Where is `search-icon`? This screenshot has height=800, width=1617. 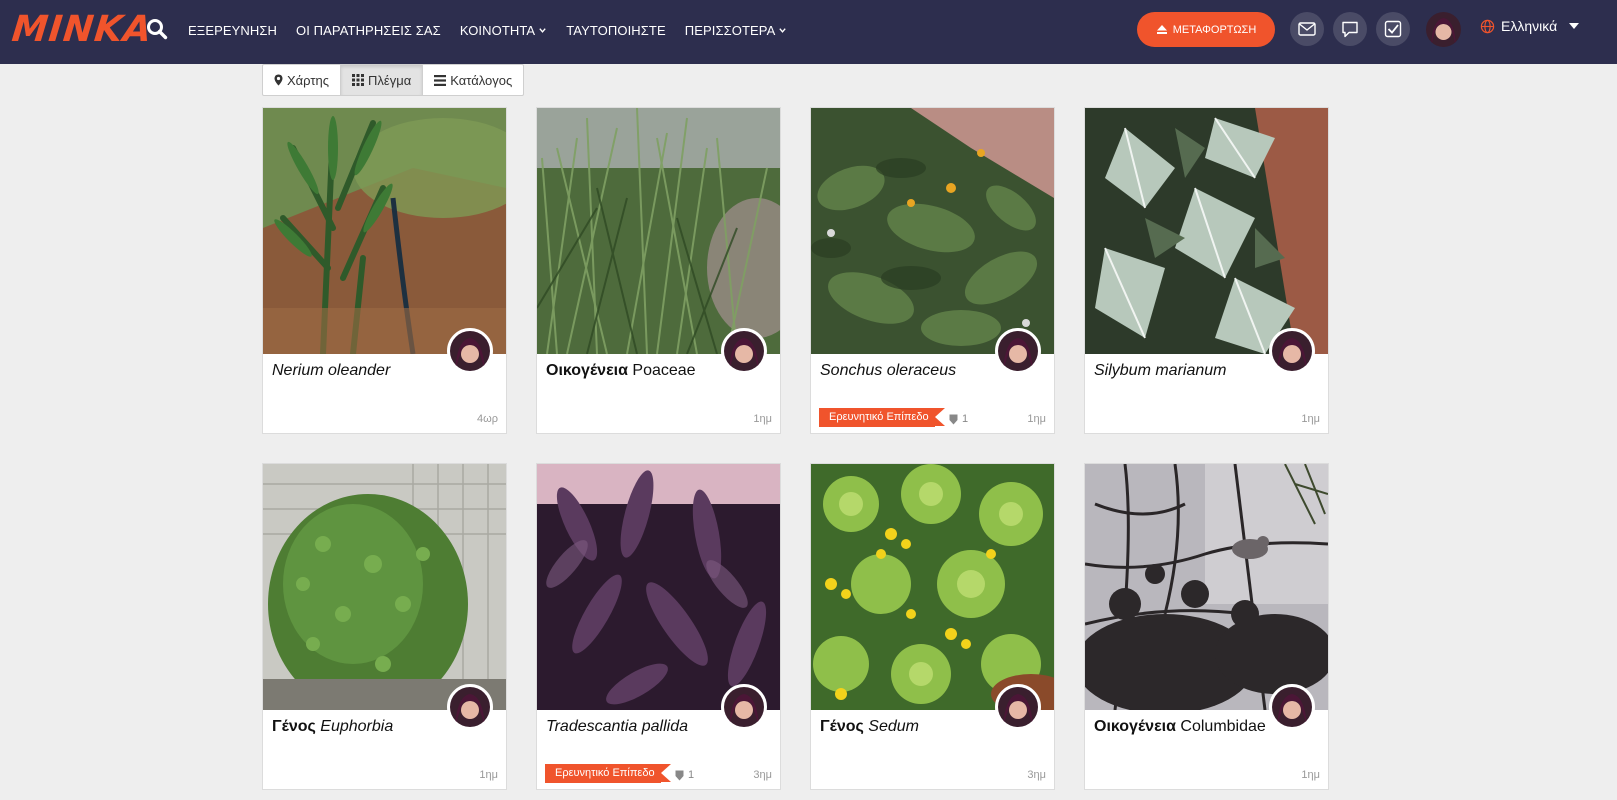
search-icon is located at coordinates (159, 31).